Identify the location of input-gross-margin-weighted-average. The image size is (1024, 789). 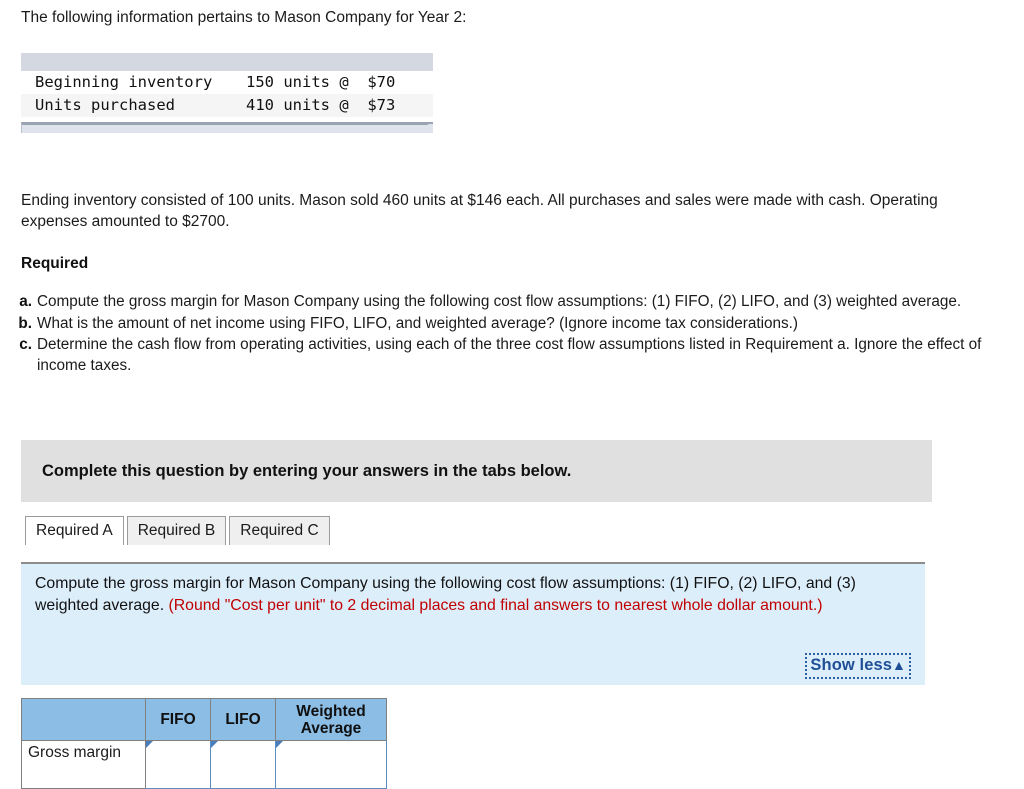
(331, 764).